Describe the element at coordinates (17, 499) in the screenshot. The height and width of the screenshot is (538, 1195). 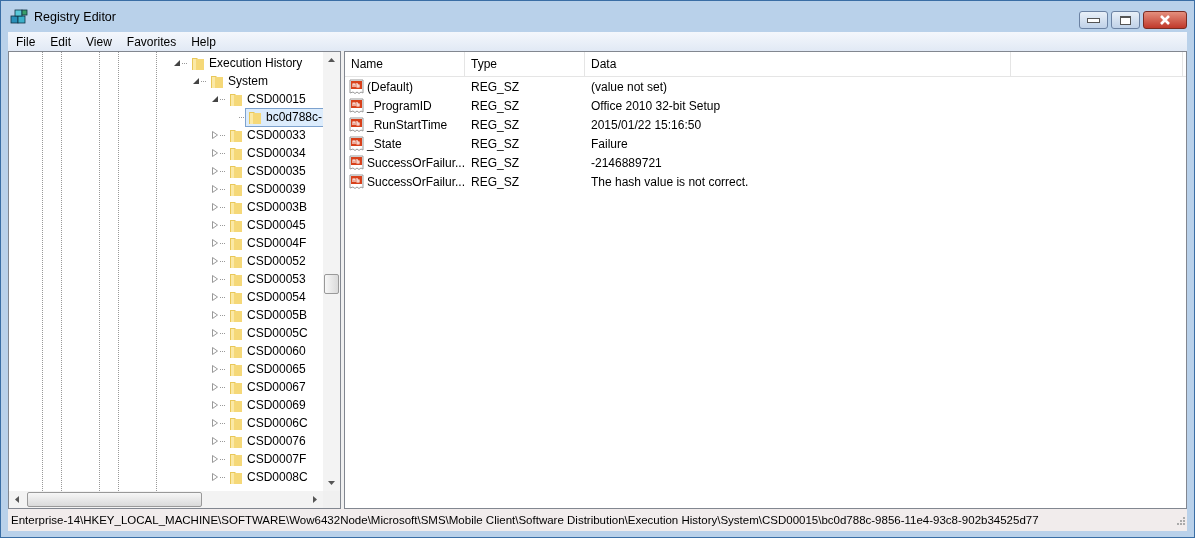
I see `scroll-left-icon` at that location.